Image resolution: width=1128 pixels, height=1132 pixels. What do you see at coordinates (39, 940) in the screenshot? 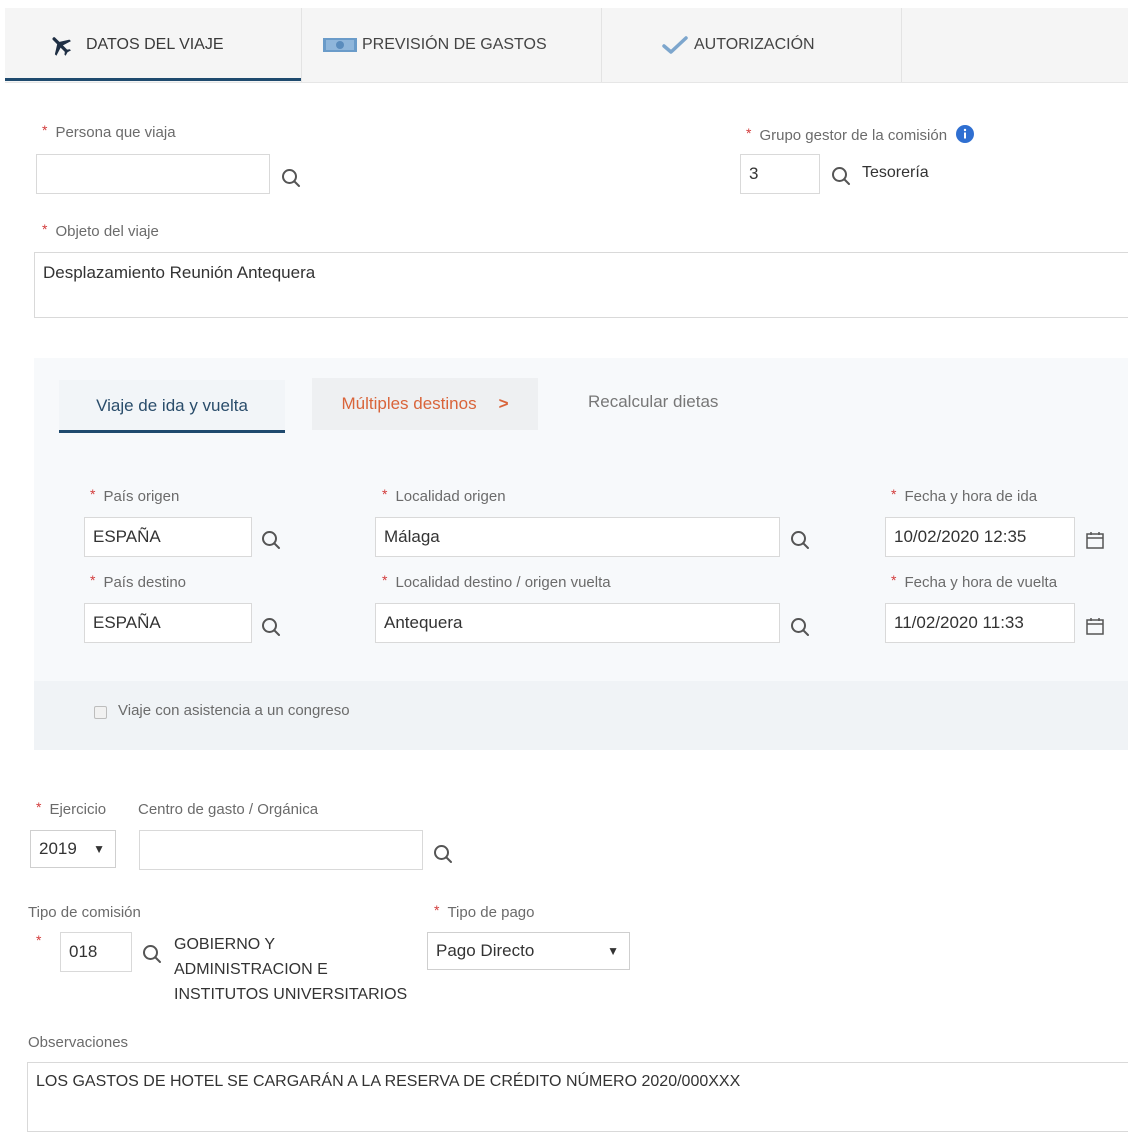
I see `required-marker: *` at bounding box center [39, 940].